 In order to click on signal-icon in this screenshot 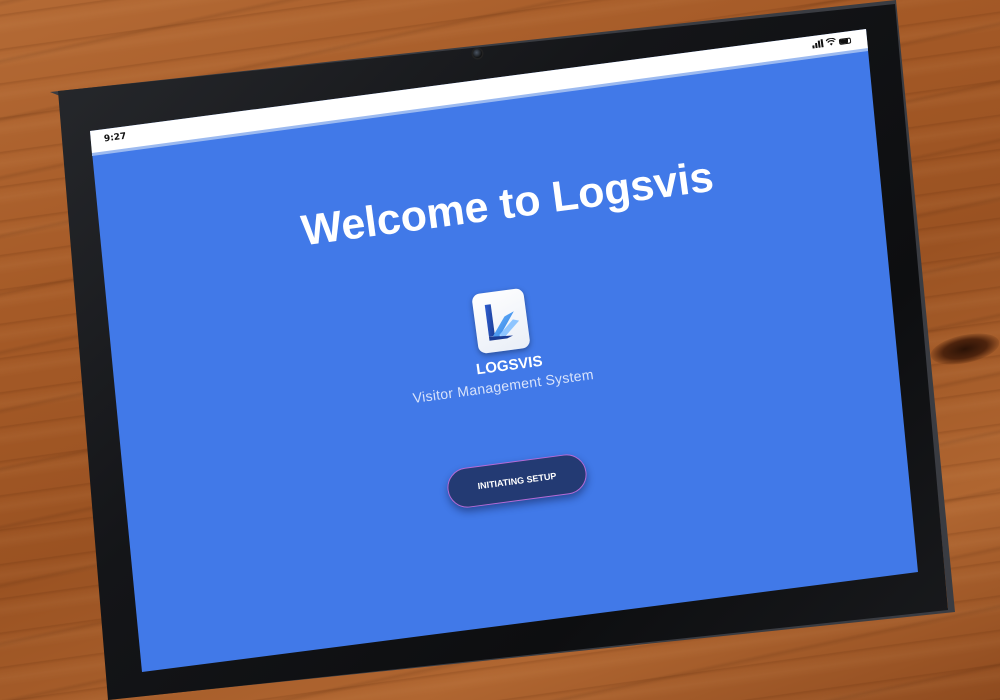, I will do `click(818, 44)`.